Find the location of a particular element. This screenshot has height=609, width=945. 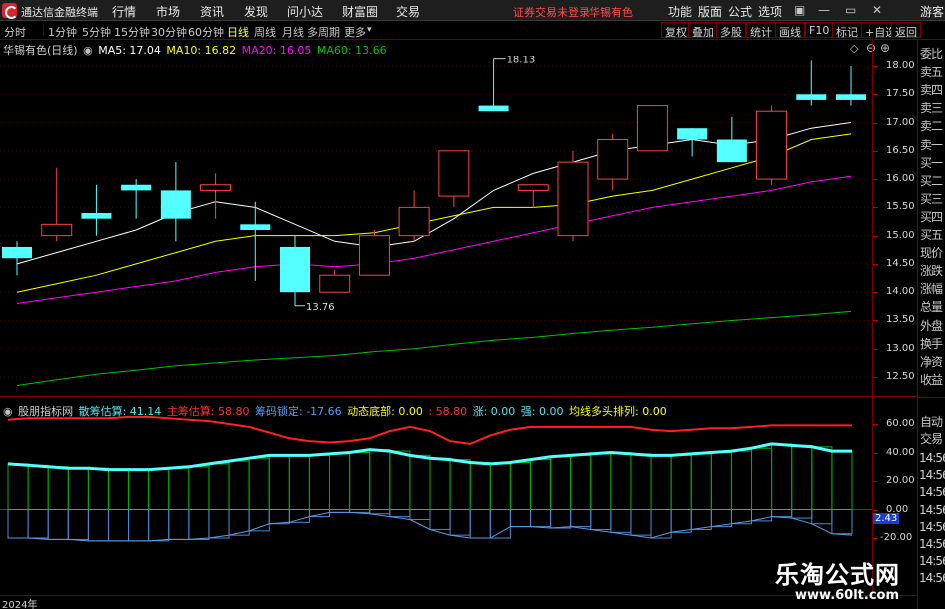

side-panel-row: 现价 is located at coordinates (932, 252).